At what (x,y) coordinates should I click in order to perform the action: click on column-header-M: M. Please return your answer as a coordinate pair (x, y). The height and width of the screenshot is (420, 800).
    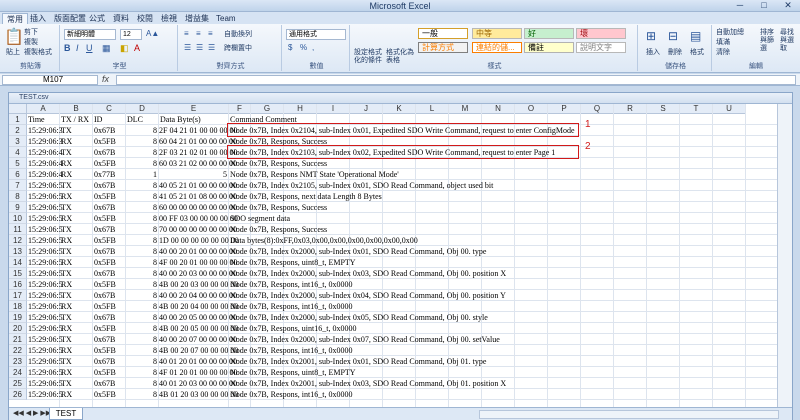
    Looking at the image, I should click on (465, 109).